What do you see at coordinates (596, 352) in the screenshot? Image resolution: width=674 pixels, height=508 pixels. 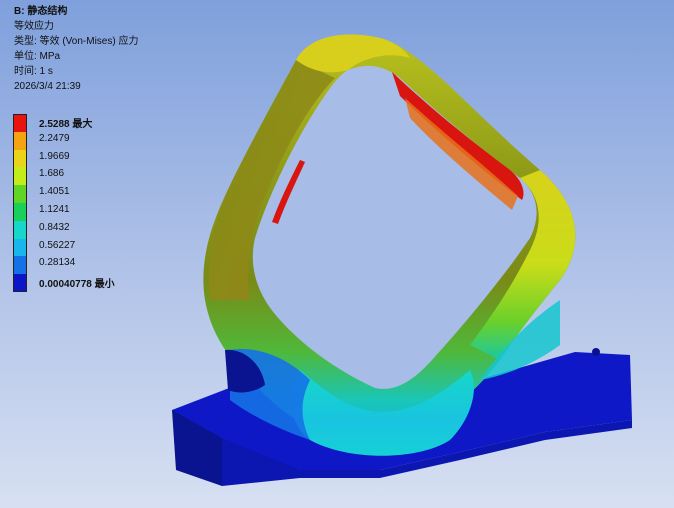 I see `bolt-hole` at bounding box center [596, 352].